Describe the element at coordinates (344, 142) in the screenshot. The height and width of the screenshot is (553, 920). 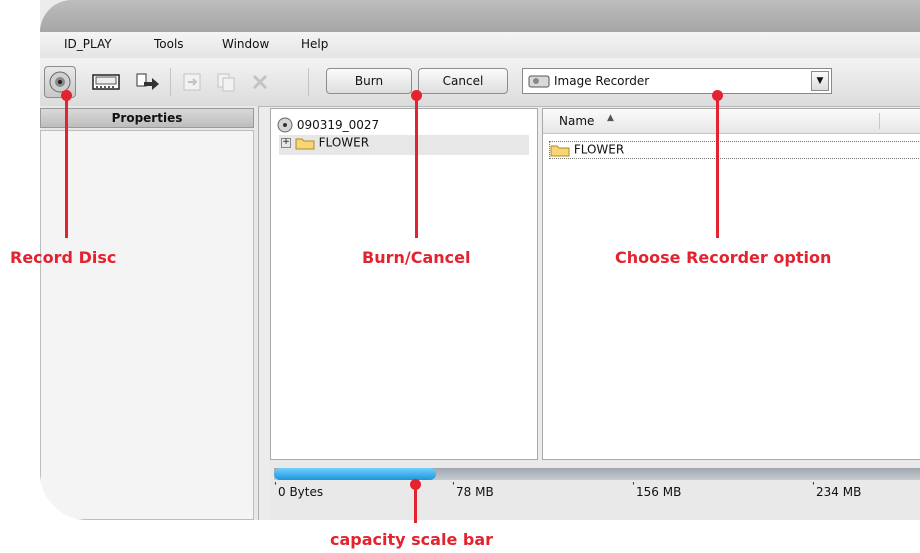
I see `folder-label: FLOWER` at that location.